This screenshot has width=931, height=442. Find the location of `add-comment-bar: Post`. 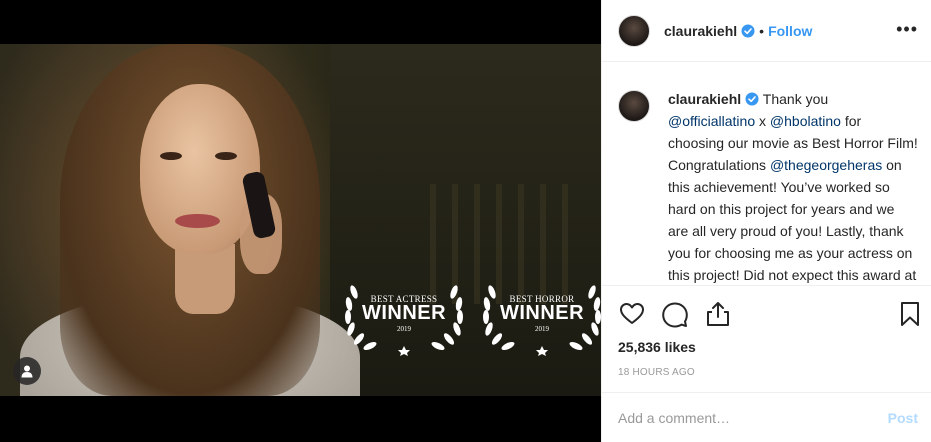

add-comment-bar: Post is located at coordinates (766, 417).